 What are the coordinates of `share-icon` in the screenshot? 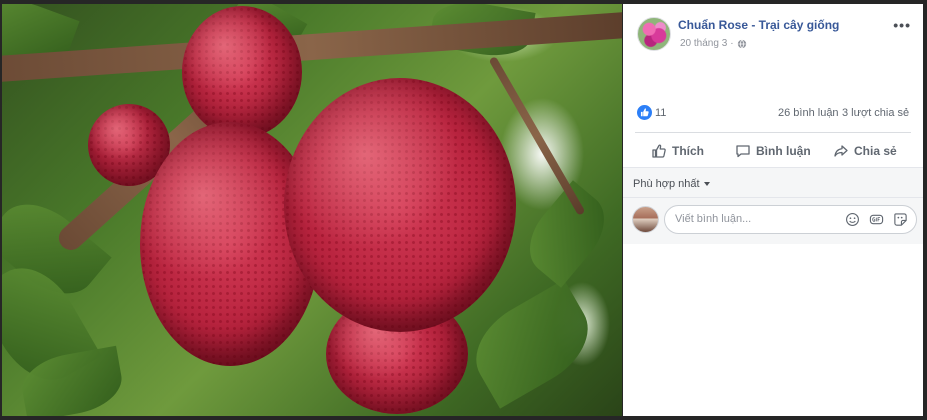 It's located at (841, 151).